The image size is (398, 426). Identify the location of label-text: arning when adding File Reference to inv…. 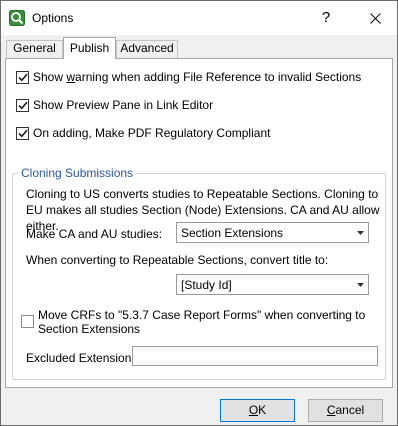
(218, 77).